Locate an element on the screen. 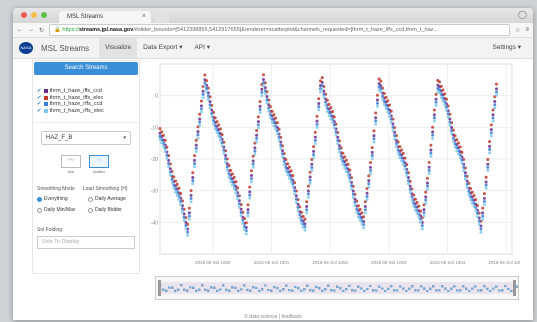  nasa-logo: NASA is located at coordinates (26, 48).